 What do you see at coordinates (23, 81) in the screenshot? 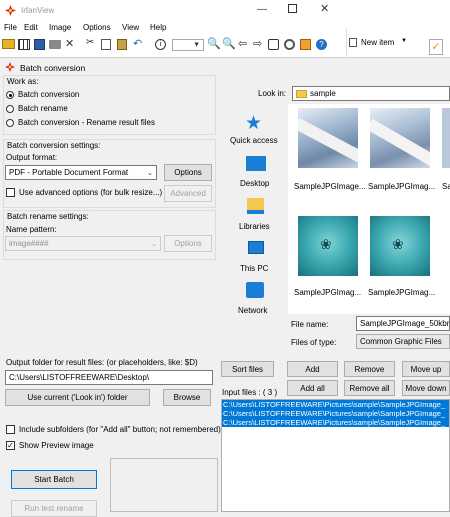
I see `work-as-label: Work as:` at bounding box center [23, 81].